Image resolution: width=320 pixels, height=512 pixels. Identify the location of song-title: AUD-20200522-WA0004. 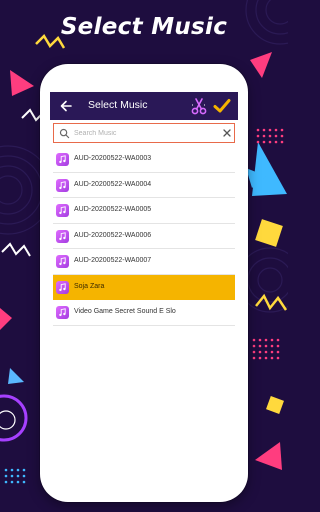
(113, 184).